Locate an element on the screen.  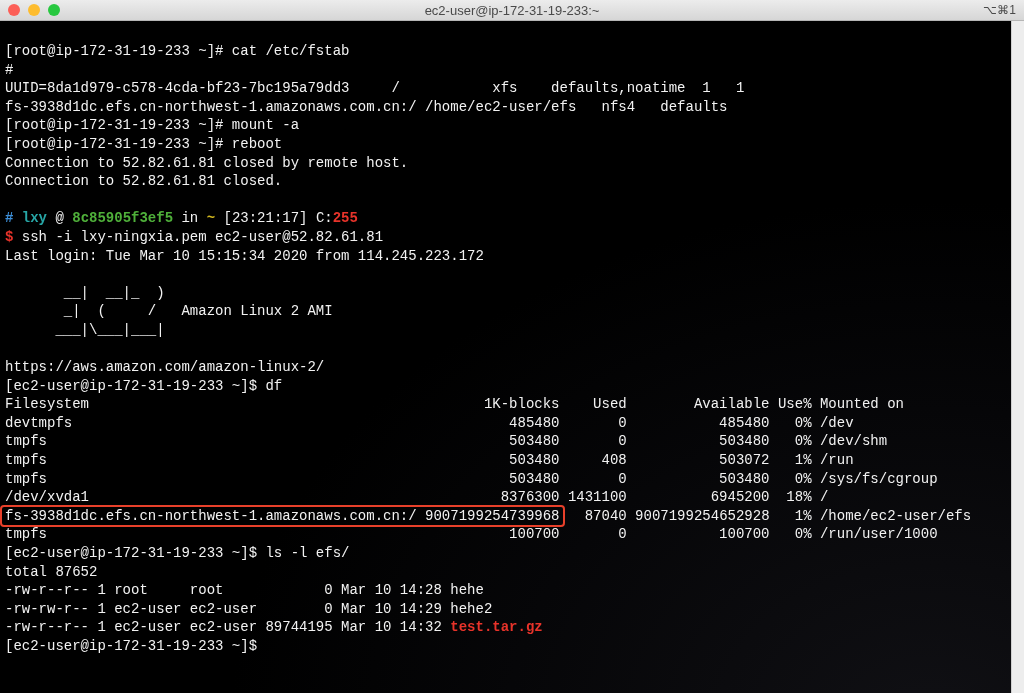
terminal-text: total 87652 is located at coordinates (51, 571).